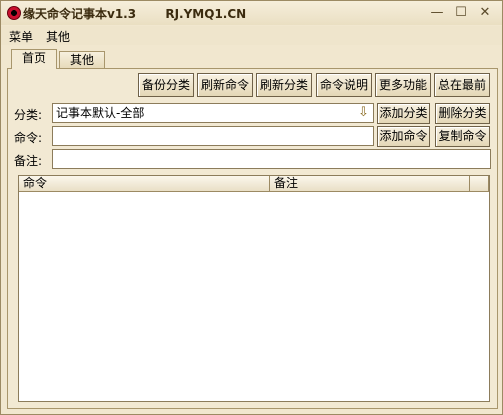 This screenshot has height=415, width=503. I want to click on category-select: 记事本默认-全部 ⇩, so click(213, 113).